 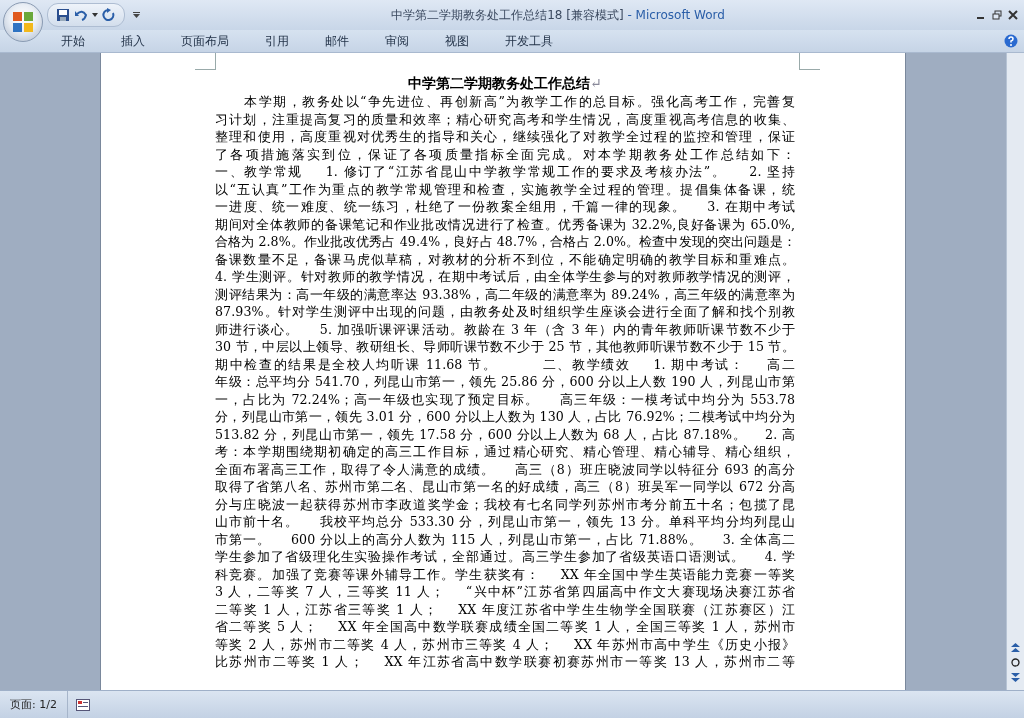 I want to click on paragraph-line: 市第一。 600 分以上的高分人数为 115 人，列昆山市第一，占比 71.88%。 3. 全体高二, so click(x=505, y=539).